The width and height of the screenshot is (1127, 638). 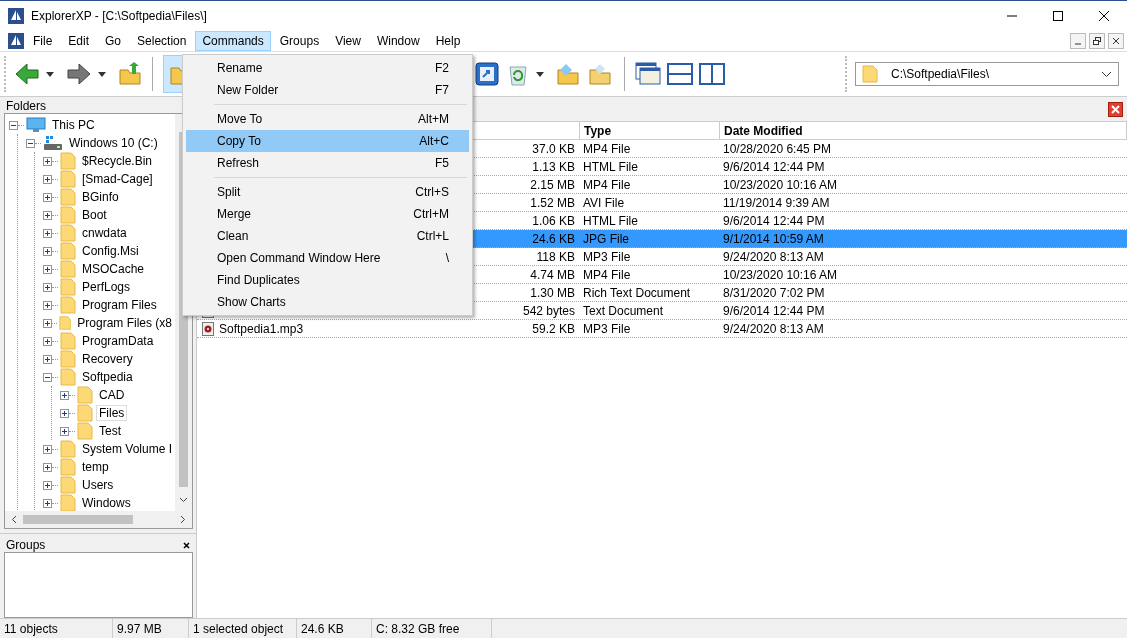 What do you see at coordinates (233, 40) in the screenshot?
I see `menu-item: Commands` at bounding box center [233, 40].